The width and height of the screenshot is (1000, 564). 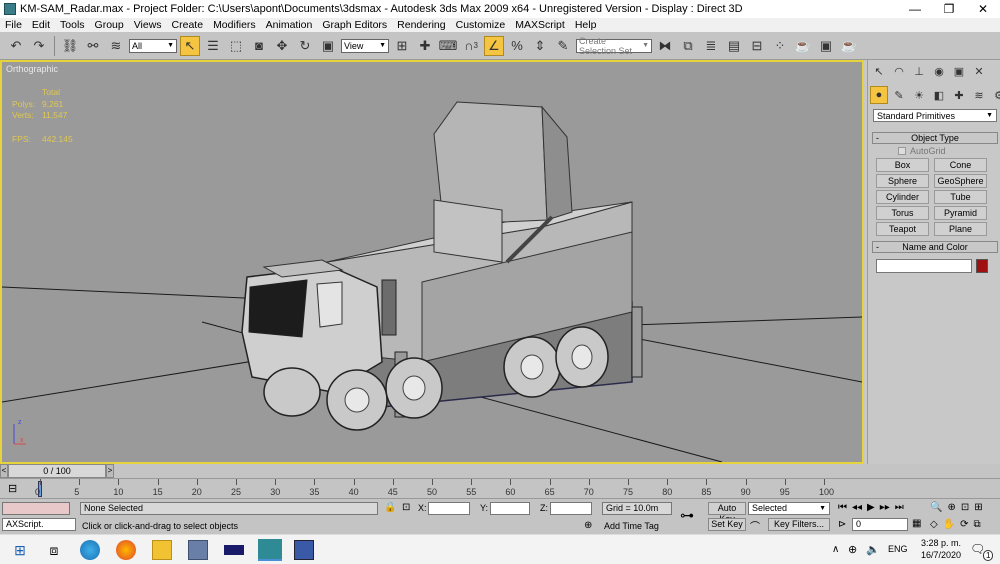 What do you see at coordinates (959, 71) in the screenshot?
I see `display-tab-icon: ▣` at bounding box center [959, 71].